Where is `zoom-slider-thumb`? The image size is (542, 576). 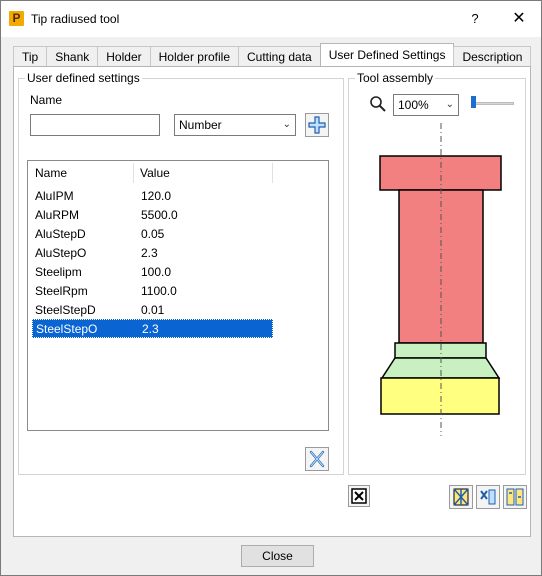 zoom-slider-thumb is located at coordinates (473, 102).